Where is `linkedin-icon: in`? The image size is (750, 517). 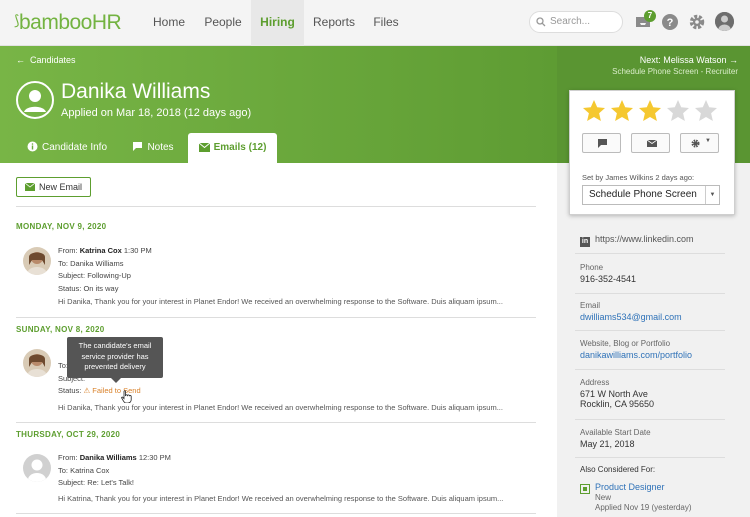 linkedin-icon: in is located at coordinates (585, 242).